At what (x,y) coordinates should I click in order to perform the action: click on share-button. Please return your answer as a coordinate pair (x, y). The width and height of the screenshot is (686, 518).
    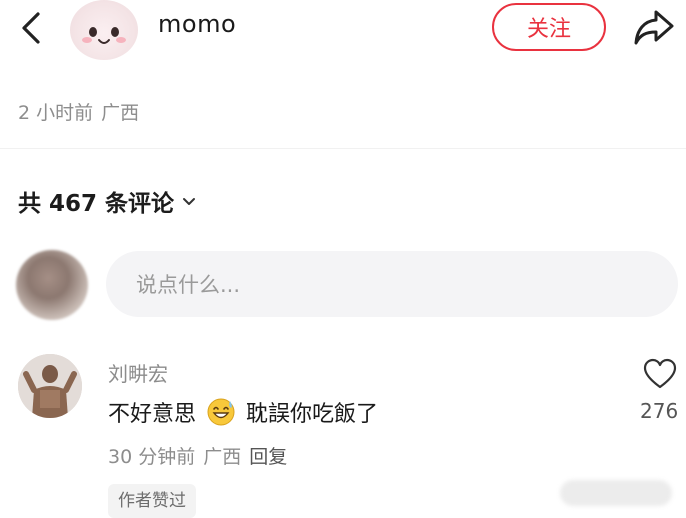
    Looking at the image, I should click on (654, 27).